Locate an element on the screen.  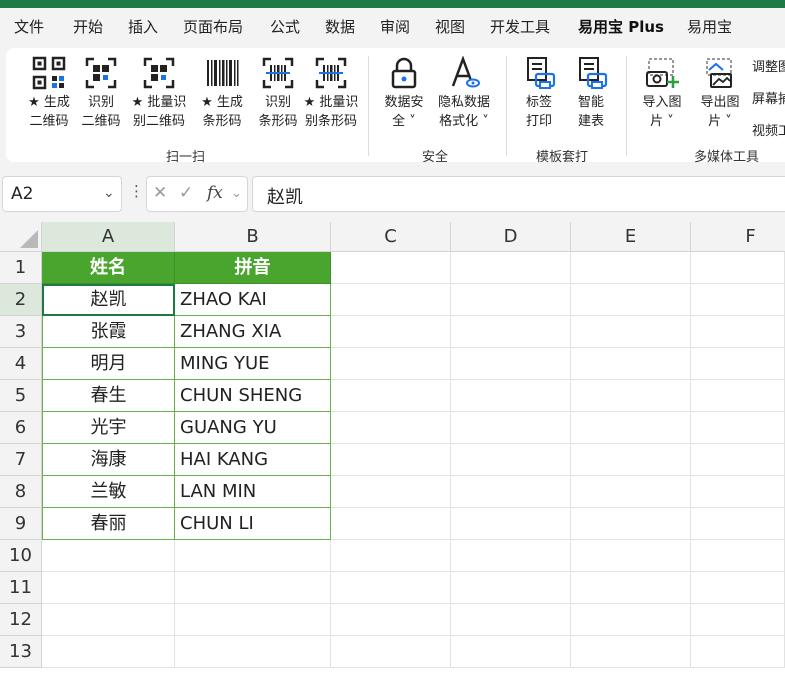
scan-qr-button: 识别 二维码 is located at coordinates (101, 93).